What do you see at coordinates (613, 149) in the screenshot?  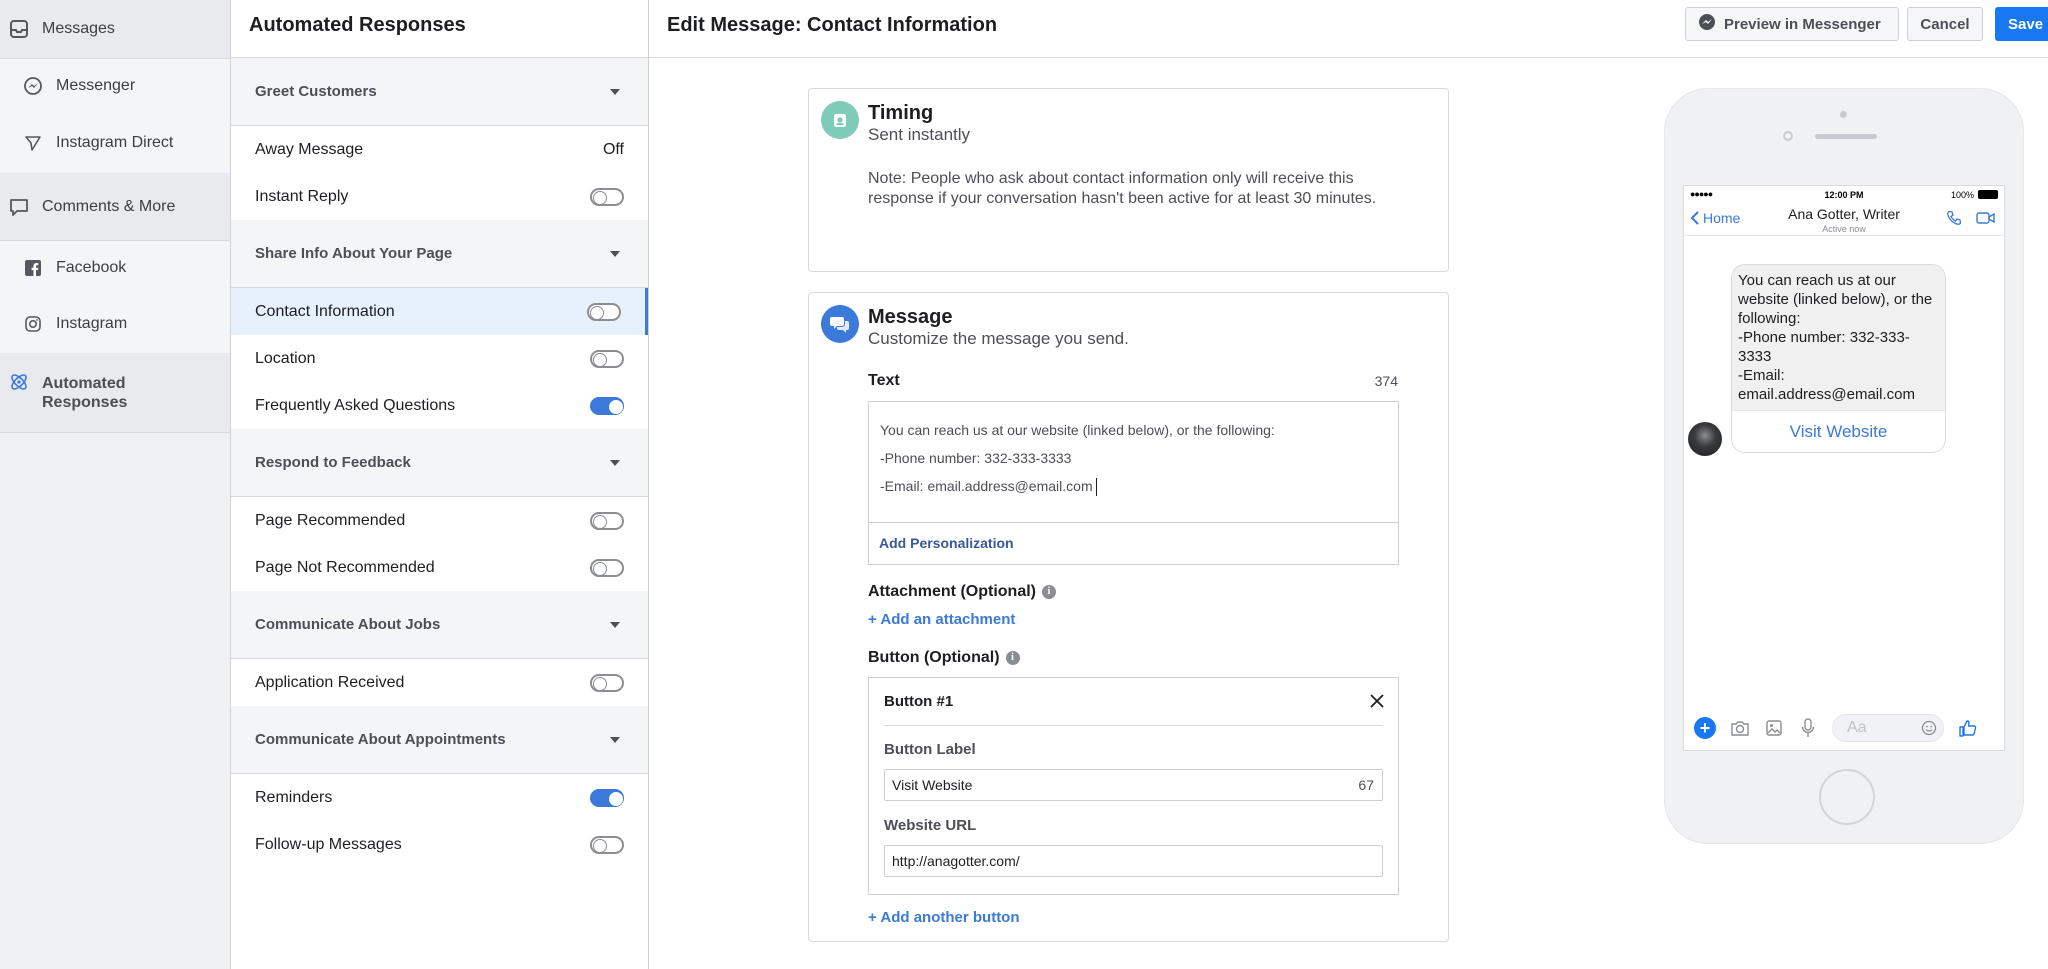 I see `away-message-status: Off` at bounding box center [613, 149].